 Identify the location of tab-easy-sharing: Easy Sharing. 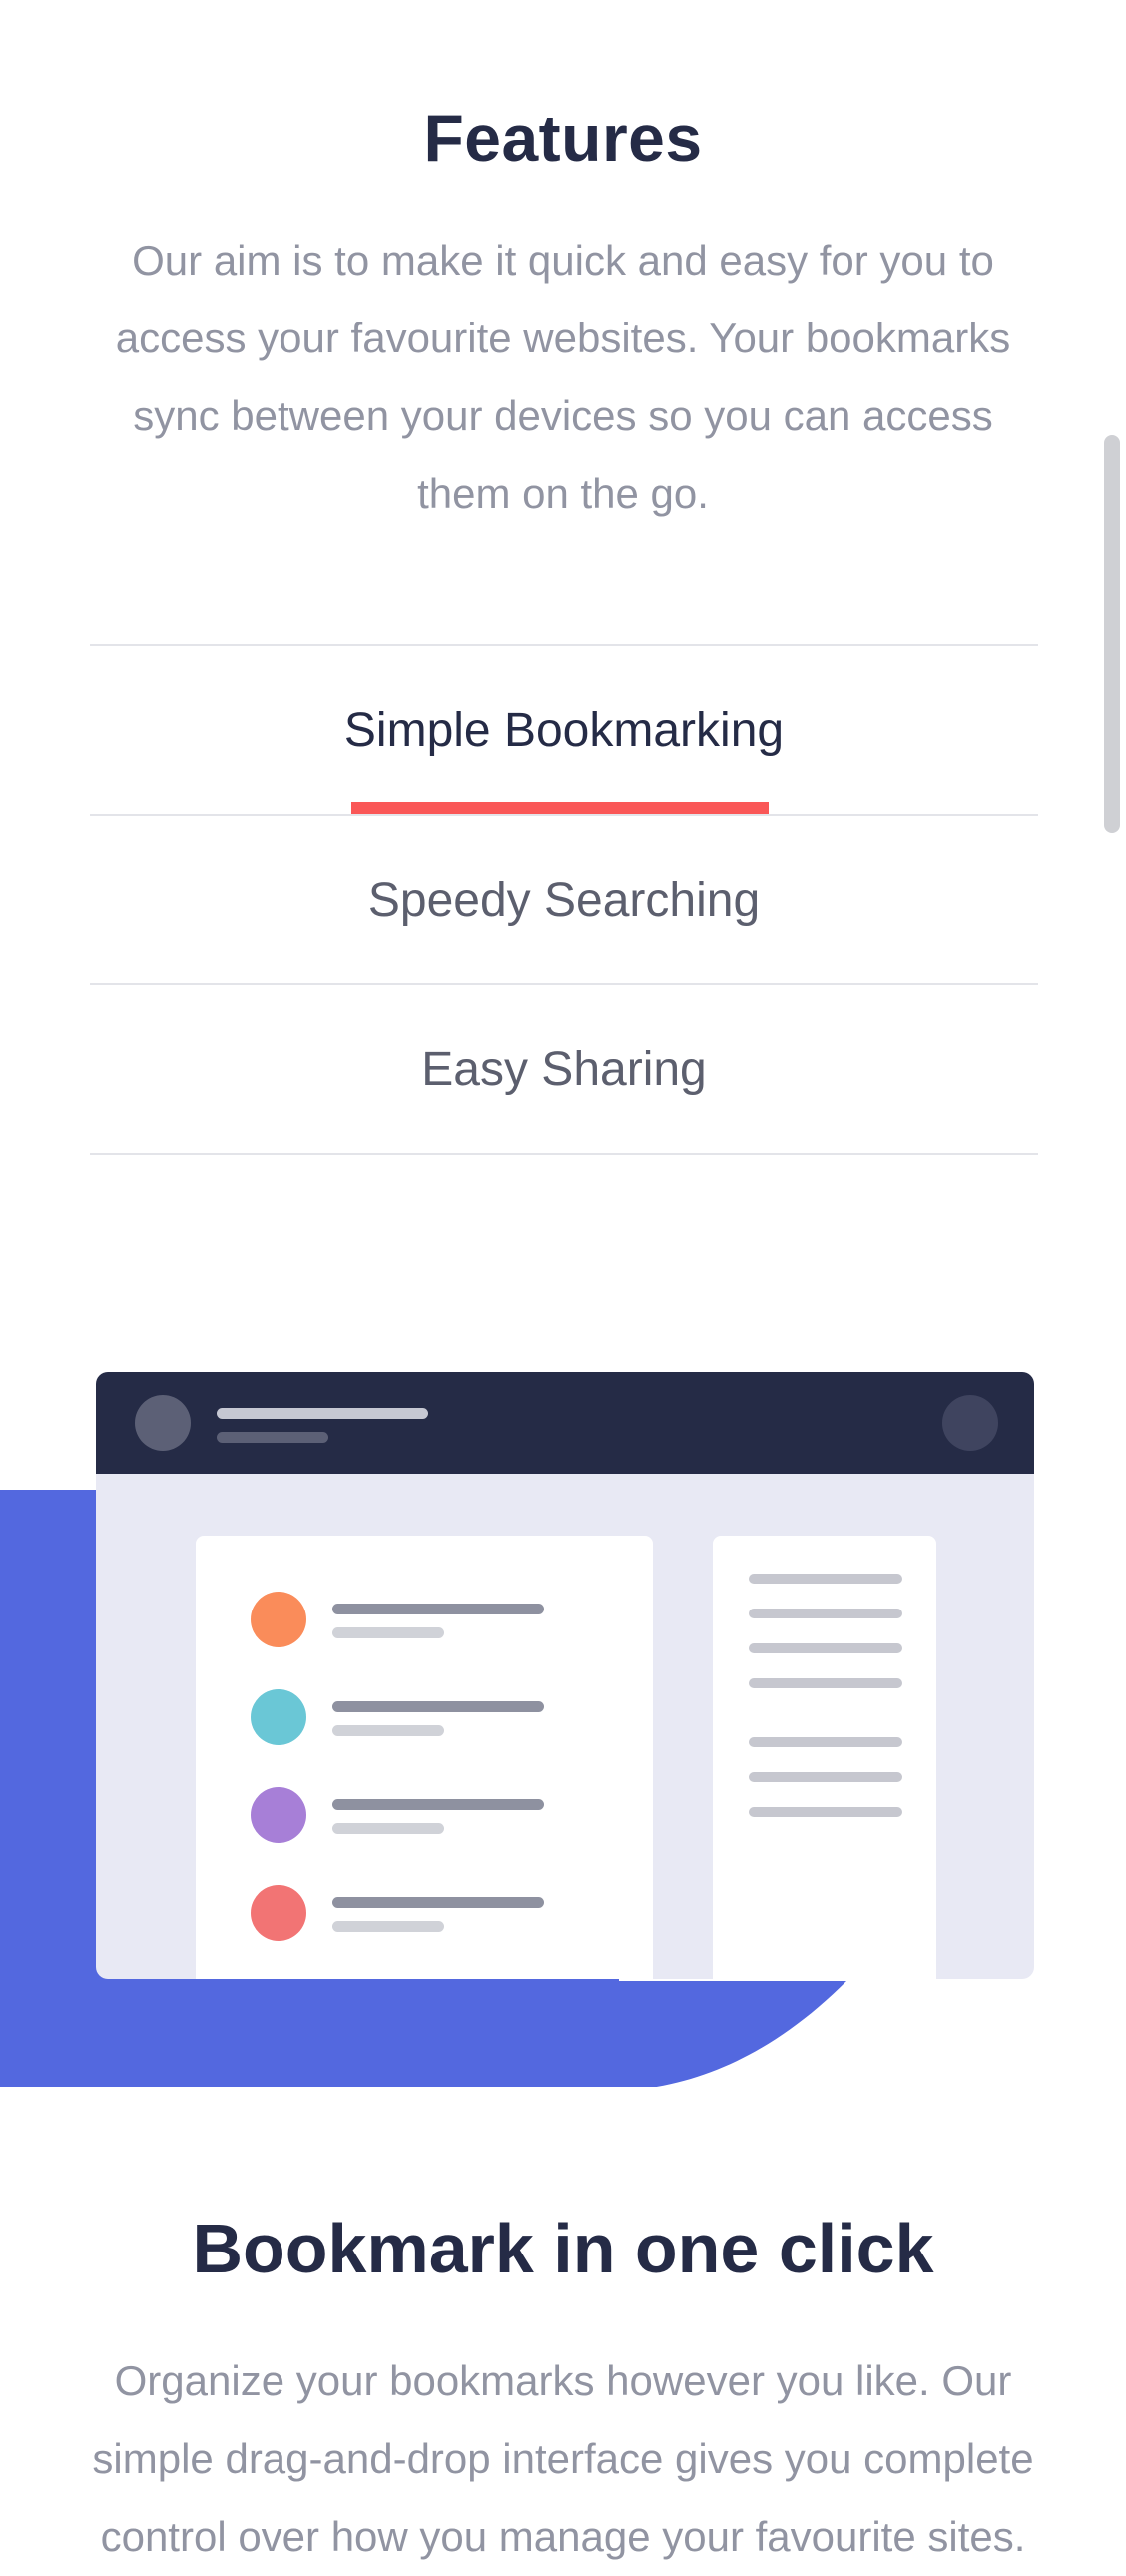
(564, 1069).